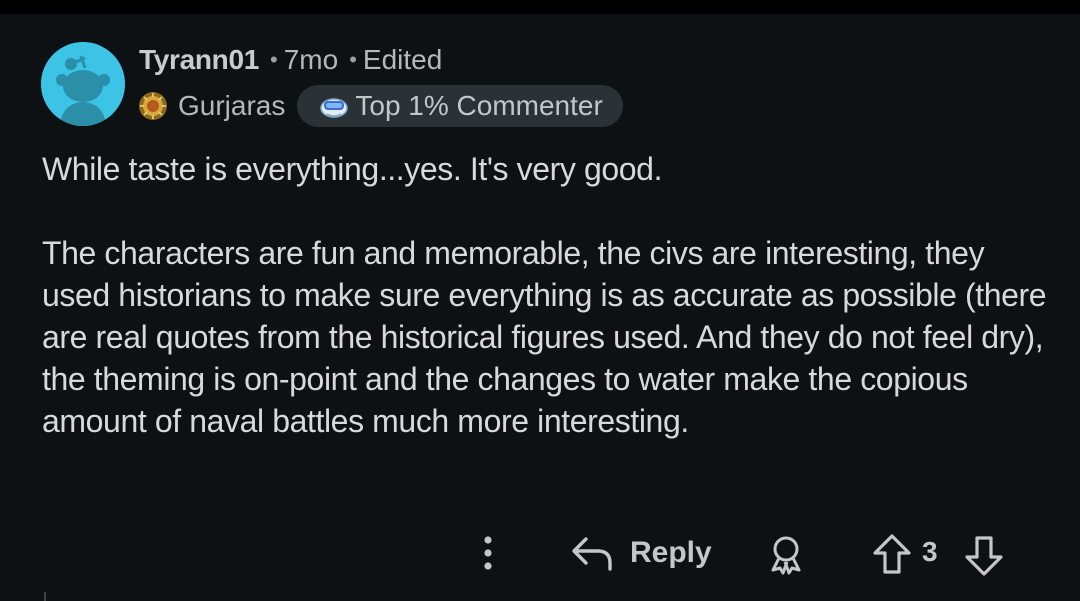  I want to click on achievement-goggles-icon, so click(334, 106).